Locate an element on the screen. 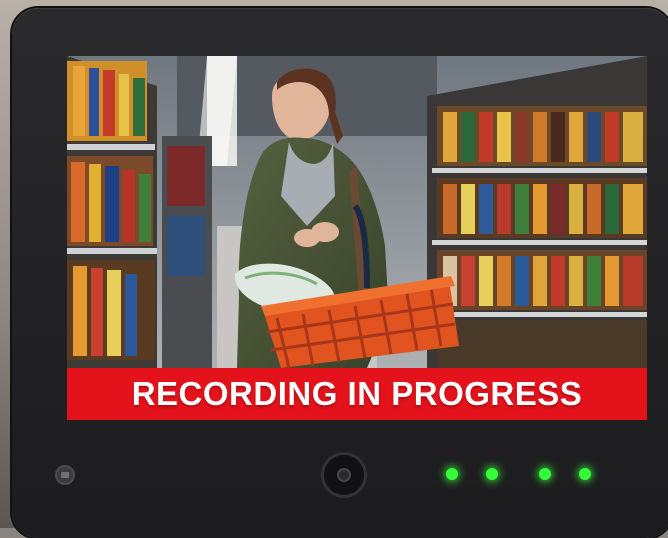 Image resolution: width=668 pixels, height=538 pixels. recording-banner: RECORDING IN PROGRESS is located at coordinates (357, 394).